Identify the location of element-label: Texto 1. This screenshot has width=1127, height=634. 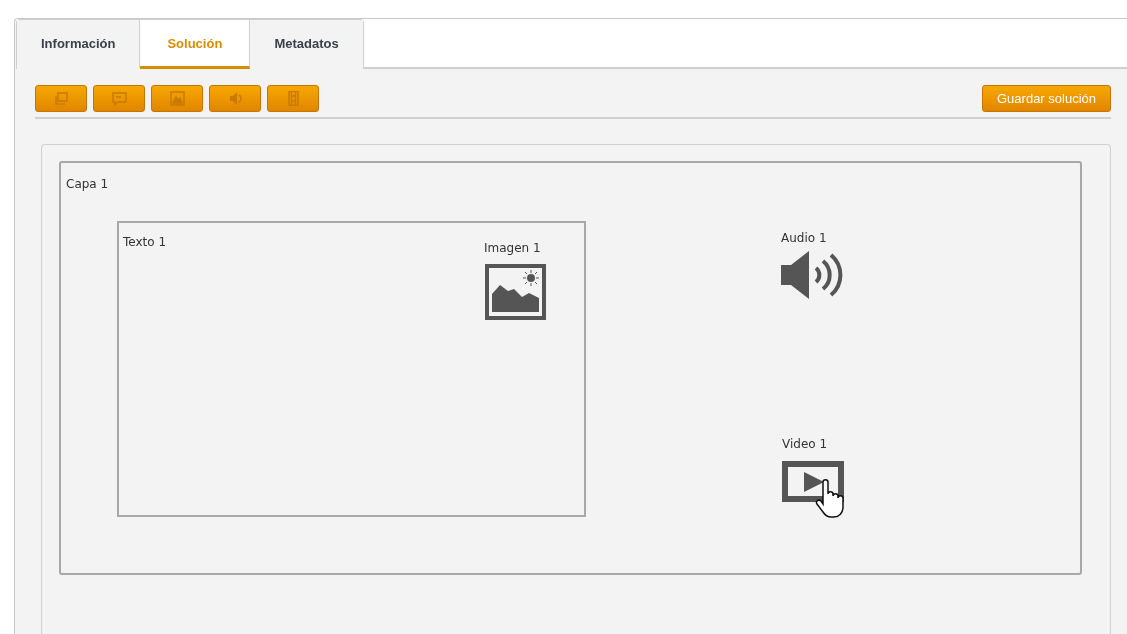
(145, 242).